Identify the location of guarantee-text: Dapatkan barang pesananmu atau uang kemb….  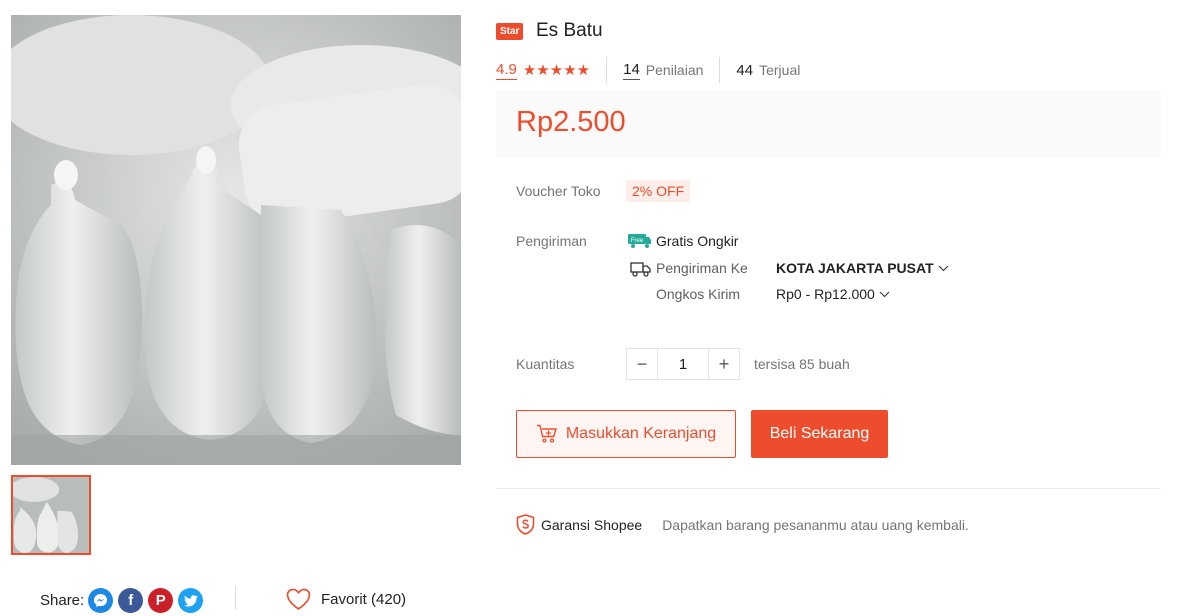
(815, 524).